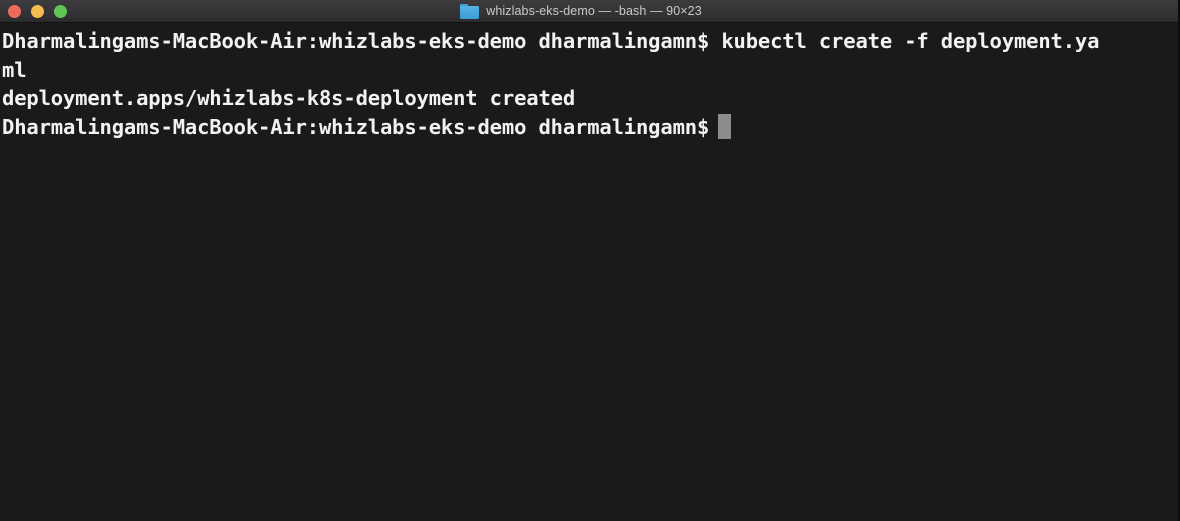 The height and width of the screenshot is (521, 1180). What do you see at coordinates (60, 11) in the screenshot?
I see `zoom-button` at bounding box center [60, 11].